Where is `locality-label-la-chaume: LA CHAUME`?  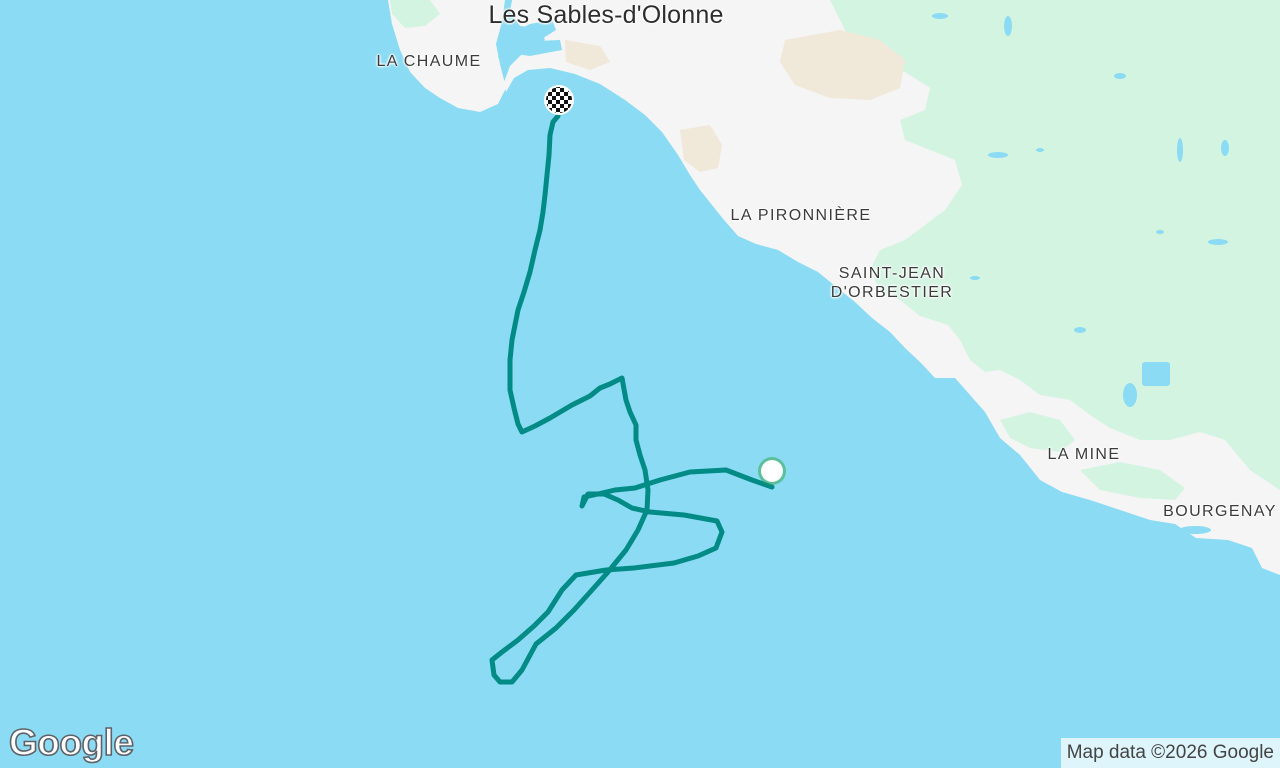 locality-label-la-chaume: LA CHAUME is located at coordinates (429, 61).